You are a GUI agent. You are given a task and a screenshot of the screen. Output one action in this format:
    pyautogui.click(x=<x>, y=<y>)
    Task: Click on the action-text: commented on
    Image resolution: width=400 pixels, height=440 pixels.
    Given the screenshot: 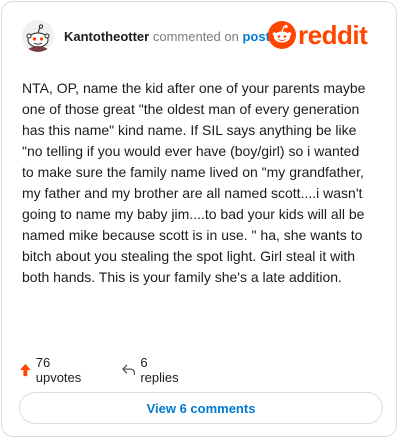 What is the action you would take?
    pyautogui.click(x=195, y=36)
    